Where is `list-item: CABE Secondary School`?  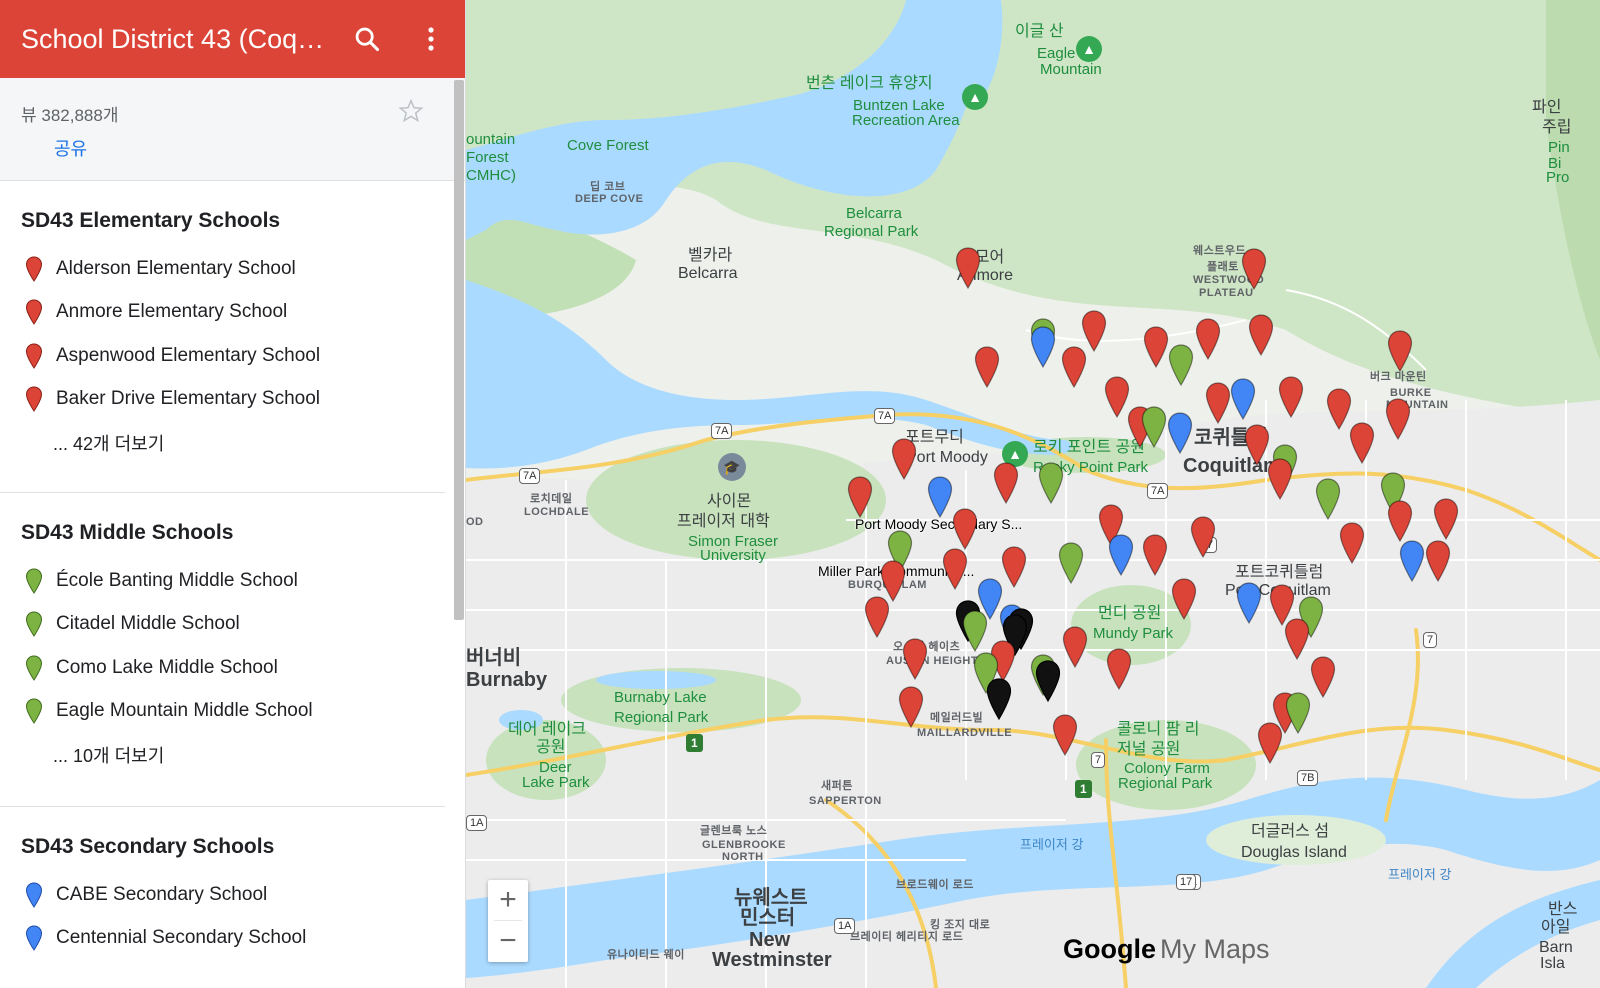 list-item: CABE Secondary School is located at coordinates (222, 895).